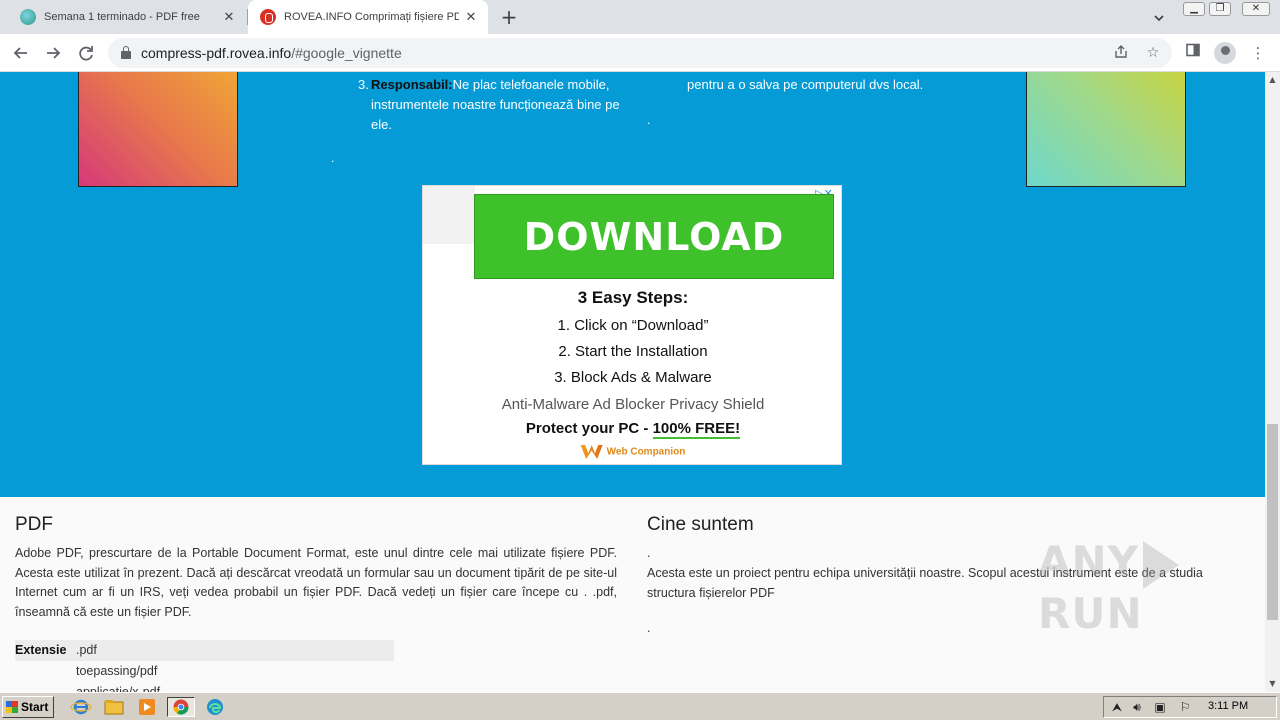 The width and height of the screenshot is (1280, 721). What do you see at coordinates (1160, 707) in the screenshot?
I see `network-icon: ▣` at bounding box center [1160, 707].